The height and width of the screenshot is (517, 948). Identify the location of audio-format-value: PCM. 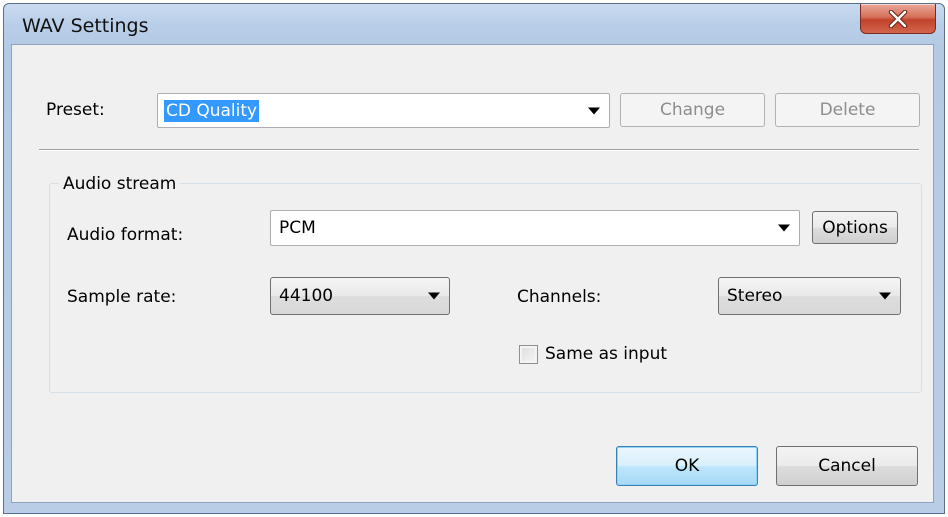
(297, 228).